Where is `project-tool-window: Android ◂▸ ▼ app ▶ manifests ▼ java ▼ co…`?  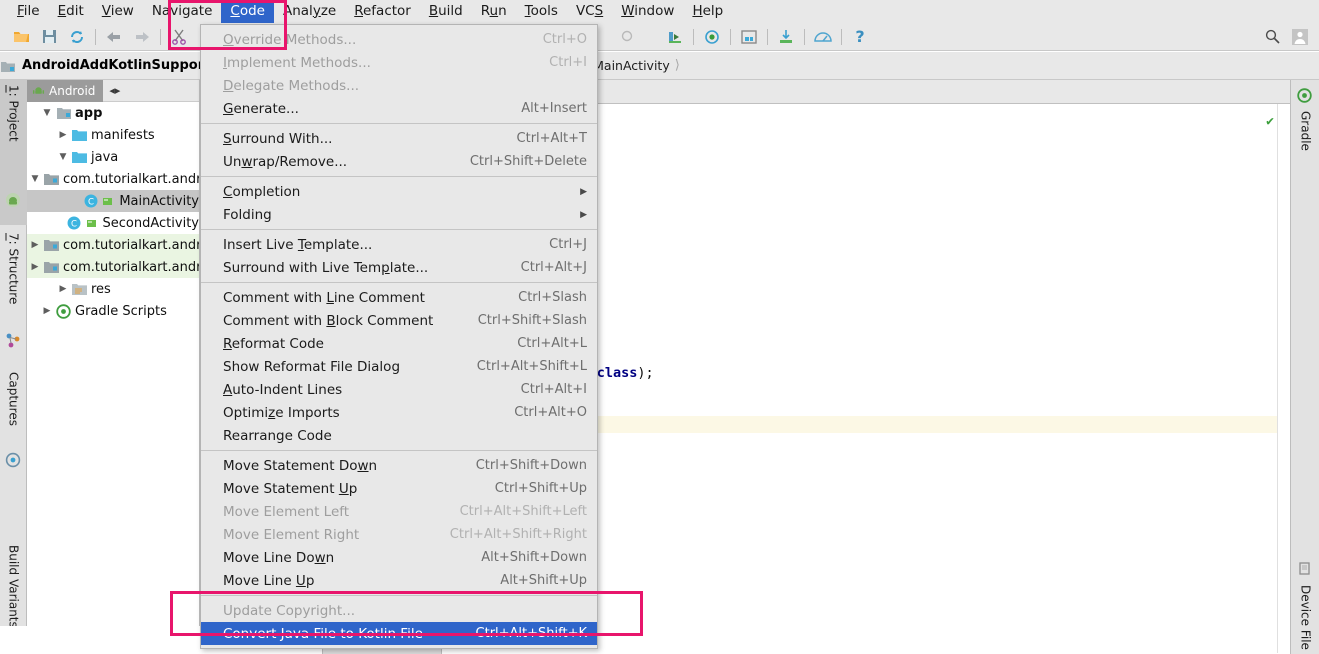 project-tool-window: Android ◂▸ ▼ app ▶ manifests ▼ java ▼ co… is located at coordinates (113, 366).